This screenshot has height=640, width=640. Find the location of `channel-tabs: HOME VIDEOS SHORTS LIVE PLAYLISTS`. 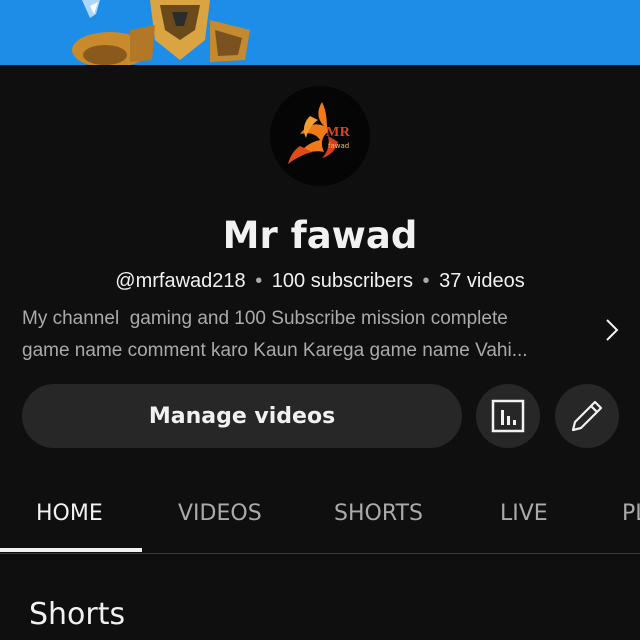

channel-tabs: HOME VIDEOS SHORTS LIVE PLAYLISTS is located at coordinates (320, 517).